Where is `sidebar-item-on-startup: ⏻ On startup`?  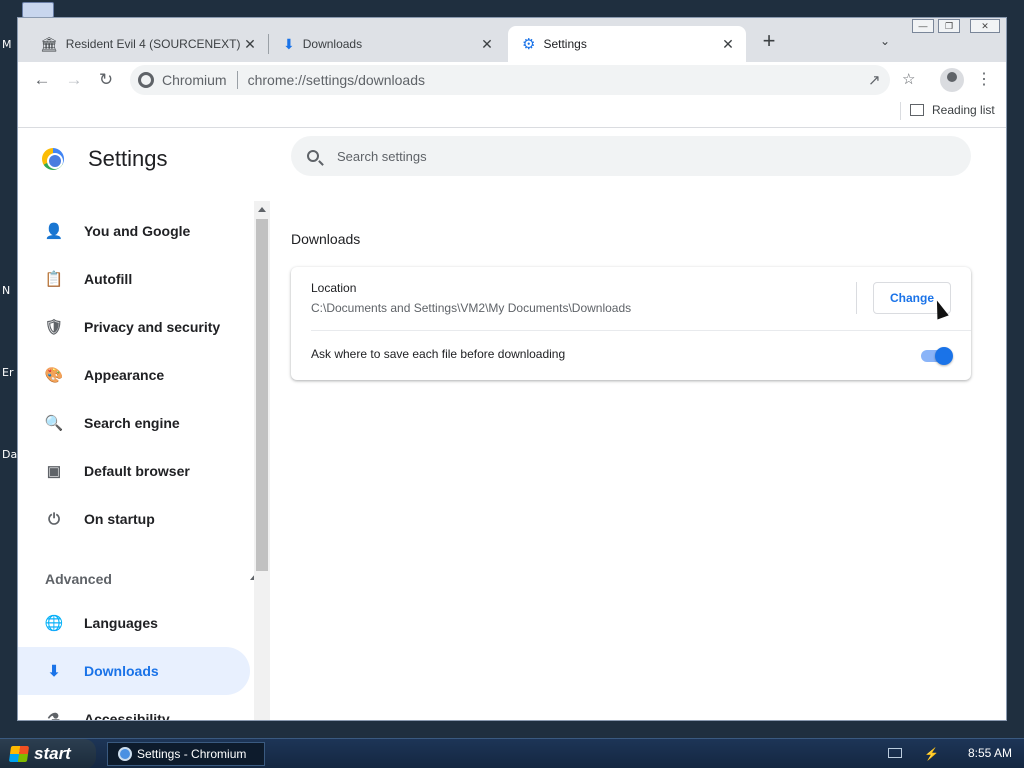
sidebar-item-on-startup: ⏻ On startup is located at coordinates (134, 519).